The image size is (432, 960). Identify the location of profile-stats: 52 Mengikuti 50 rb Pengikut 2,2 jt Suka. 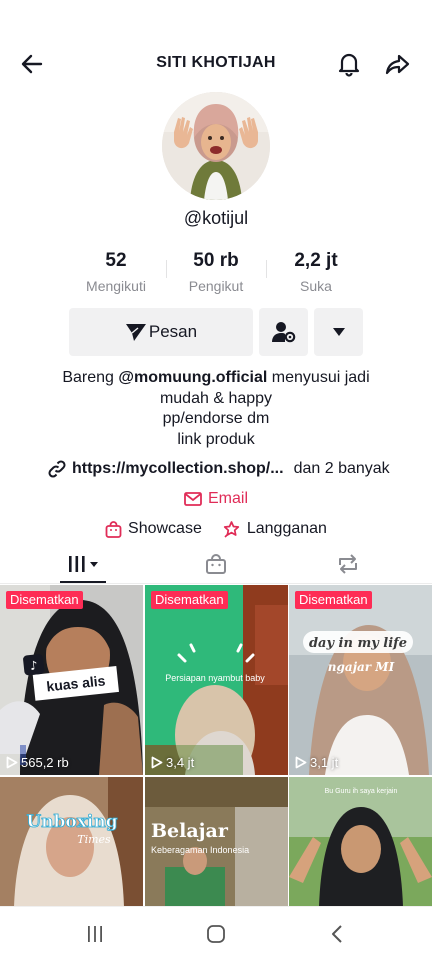
(216, 275).